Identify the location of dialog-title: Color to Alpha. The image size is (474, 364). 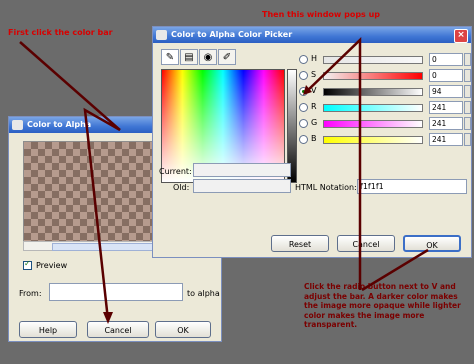
(59, 124).